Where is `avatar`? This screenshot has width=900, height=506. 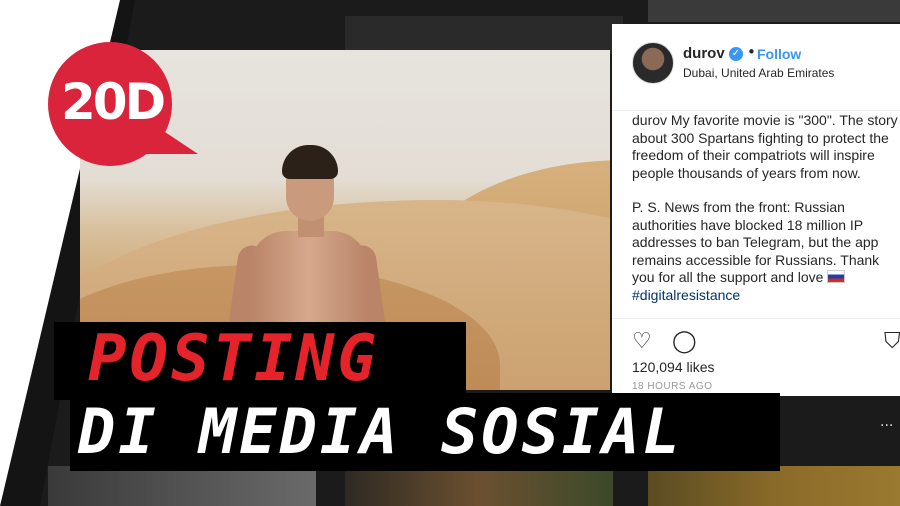 avatar is located at coordinates (653, 63).